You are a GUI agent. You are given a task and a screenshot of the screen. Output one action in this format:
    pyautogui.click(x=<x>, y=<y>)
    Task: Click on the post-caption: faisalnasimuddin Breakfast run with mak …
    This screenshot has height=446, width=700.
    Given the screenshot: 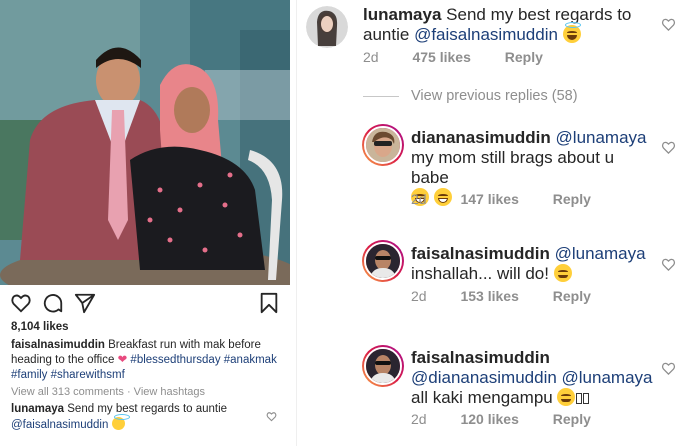 What is the action you would take?
    pyautogui.click(x=147, y=360)
    